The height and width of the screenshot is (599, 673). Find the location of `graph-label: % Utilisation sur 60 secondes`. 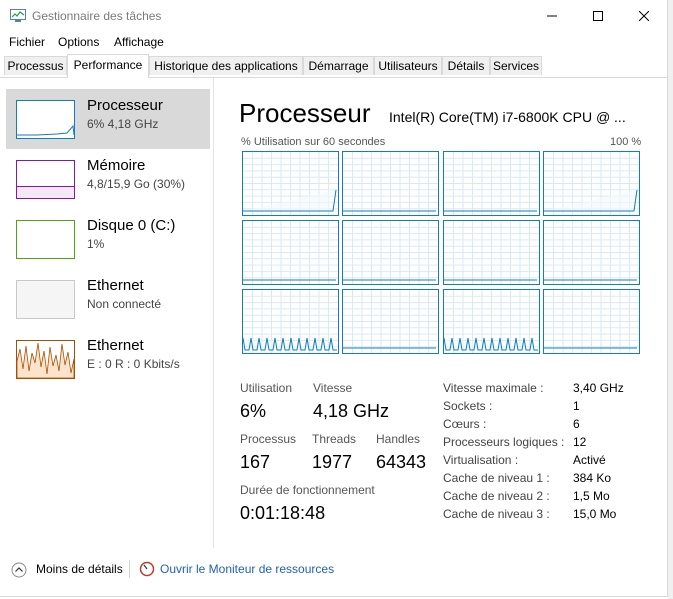

graph-label: % Utilisation sur 60 secondes is located at coordinates (313, 142).